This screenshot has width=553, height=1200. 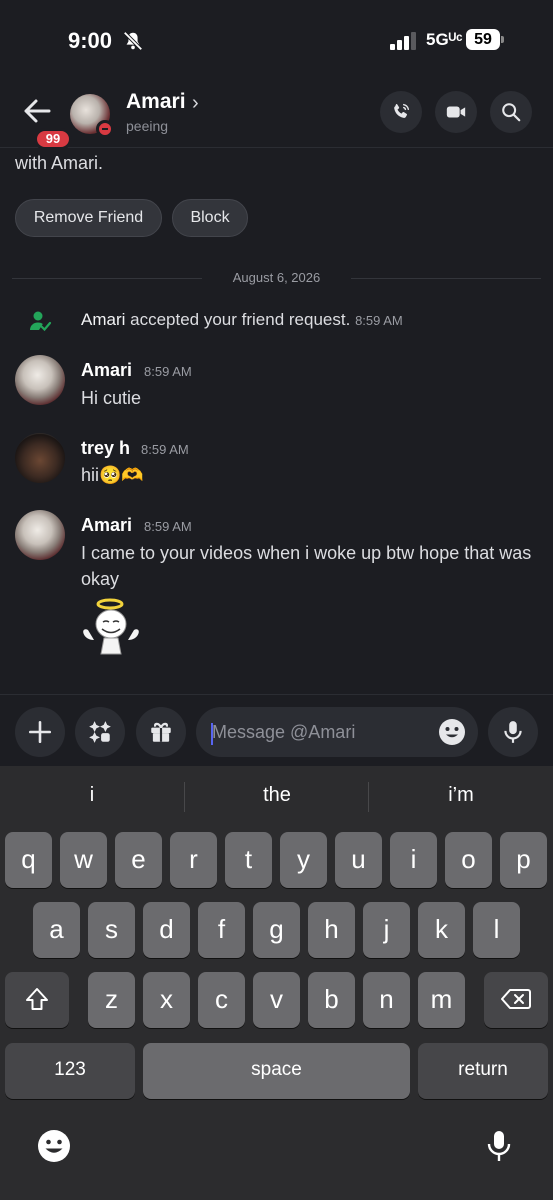 I want to click on system-message-text: accepted your friend request., so click(x=238, y=319).